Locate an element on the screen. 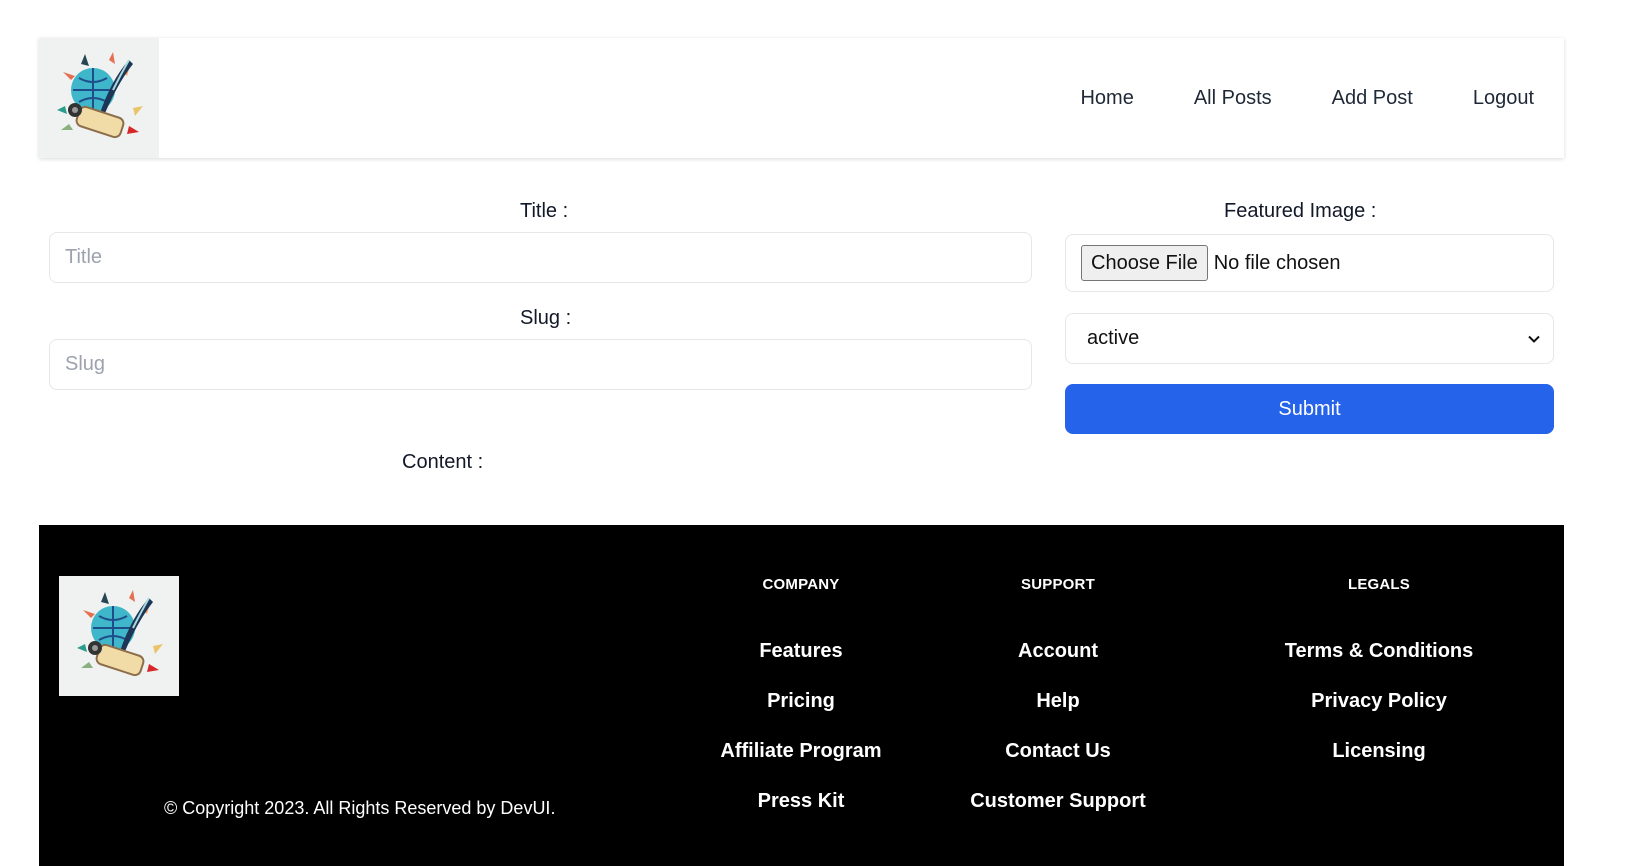 The height and width of the screenshot is (866, 1646). site-logo is located at coordinates (99, 98).